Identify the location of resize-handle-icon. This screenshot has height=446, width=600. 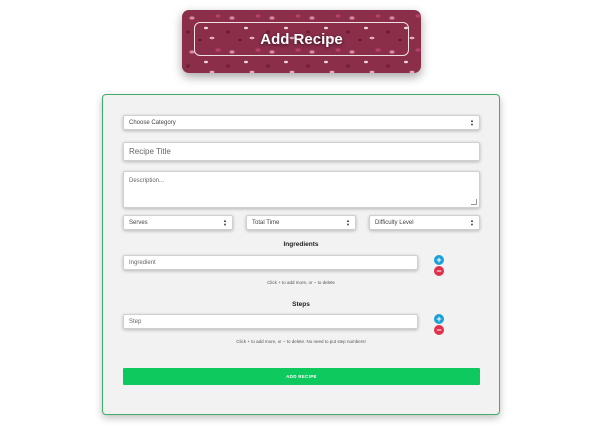
(474, 202).